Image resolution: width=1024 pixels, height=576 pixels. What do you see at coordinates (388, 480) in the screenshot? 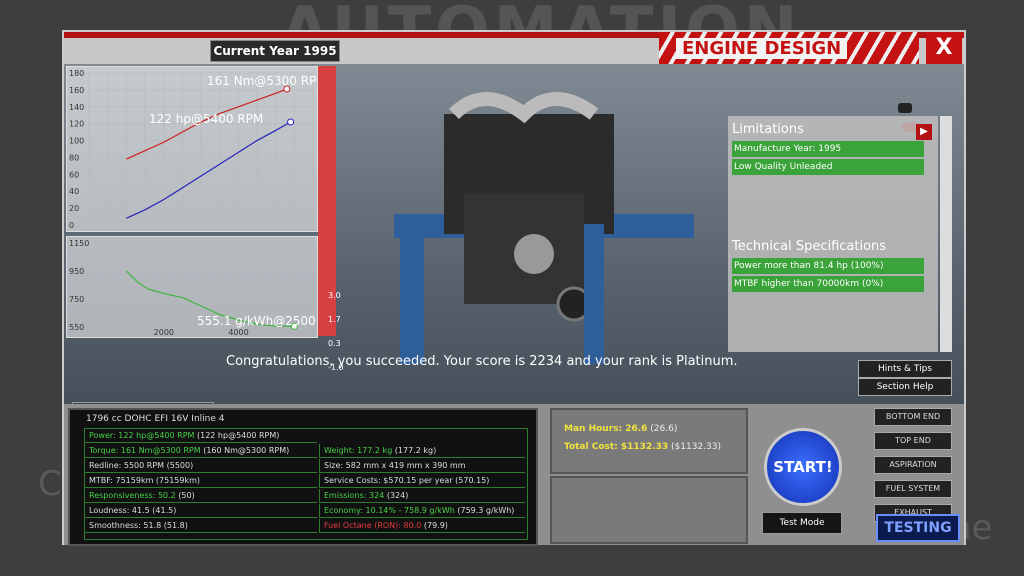
I see `stat-label: Service Costs: $570.15 per year` at bounding box center [388, 480].